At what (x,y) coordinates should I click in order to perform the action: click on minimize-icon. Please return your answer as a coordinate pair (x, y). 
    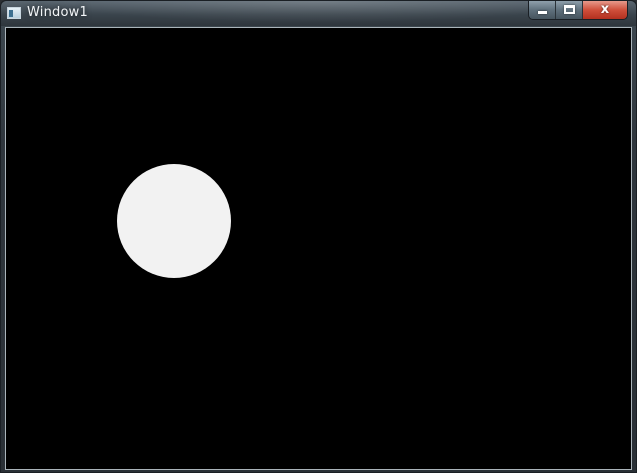
    Looking at the image, I should click on (542, 12).